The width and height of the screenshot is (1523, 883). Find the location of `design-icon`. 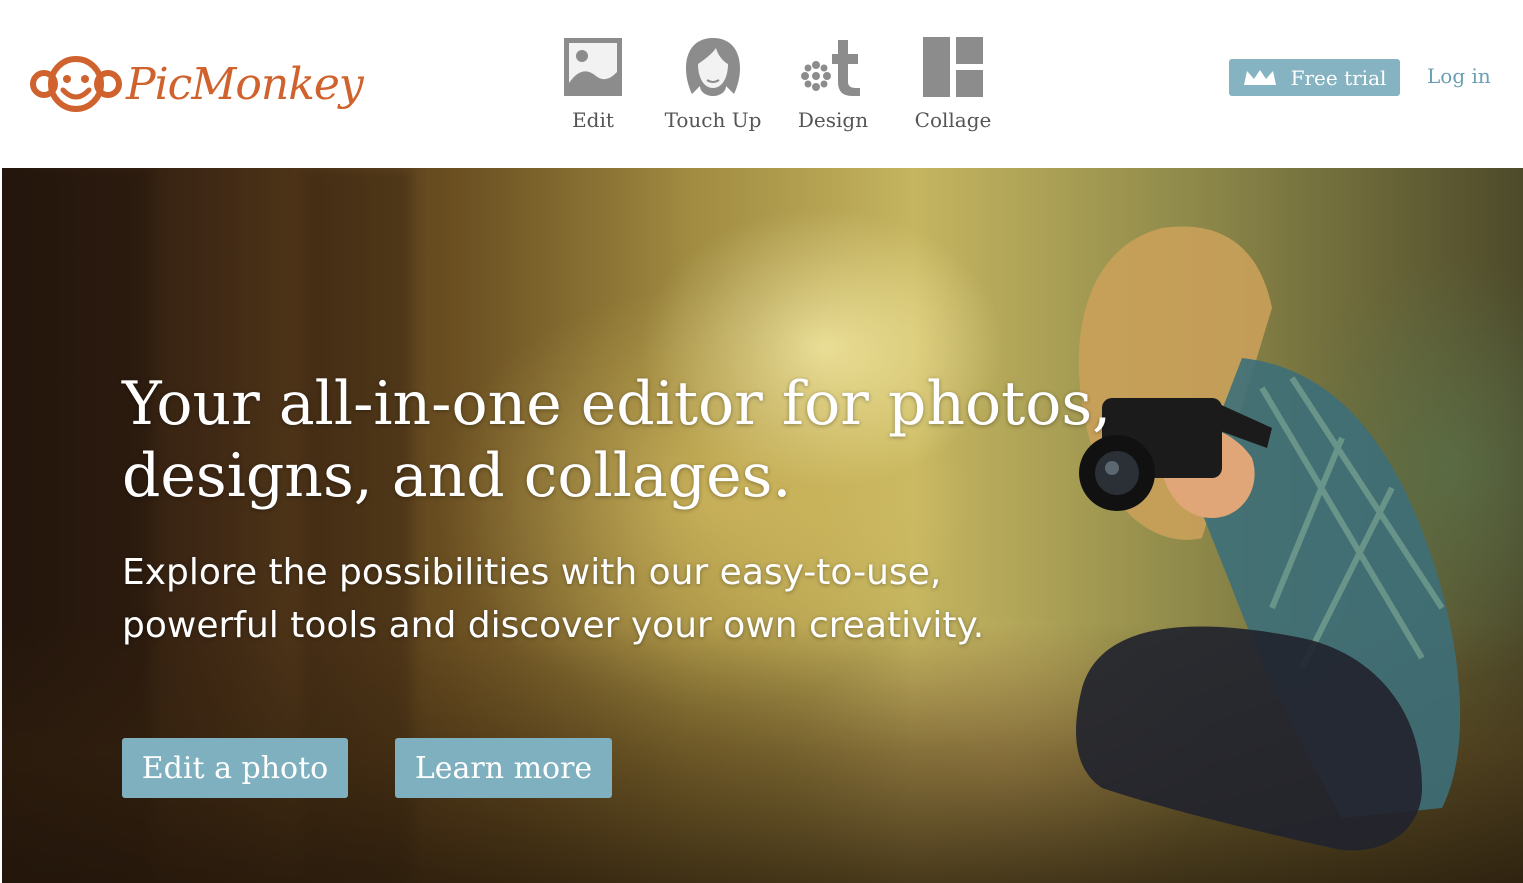

design-icon is located at coordinates (830, 68).